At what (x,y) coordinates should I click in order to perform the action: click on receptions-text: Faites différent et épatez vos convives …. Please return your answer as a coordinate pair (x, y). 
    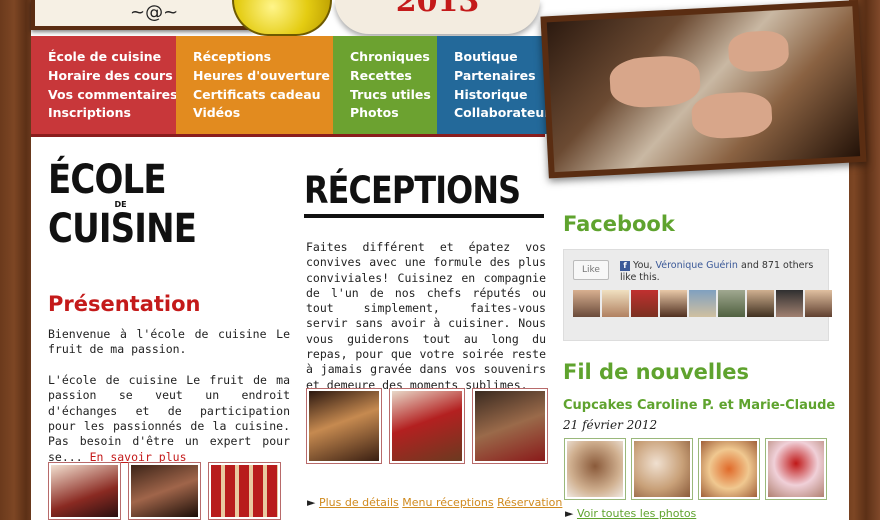
    Looking at the image, I should click on (426, 316).